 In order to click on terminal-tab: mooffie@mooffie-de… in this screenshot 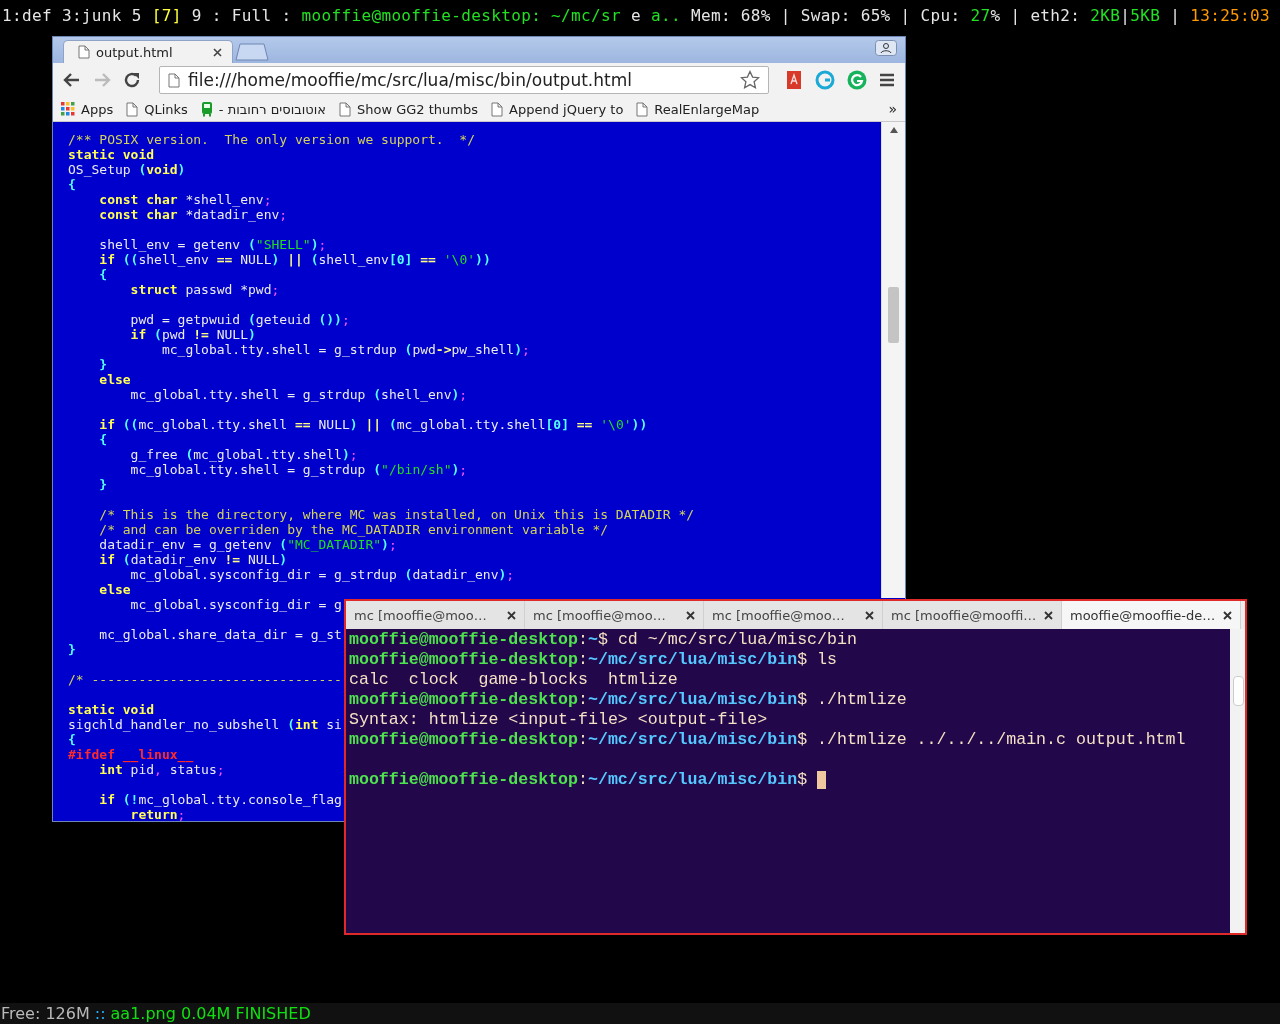, I will do `click(1151, 615)`.